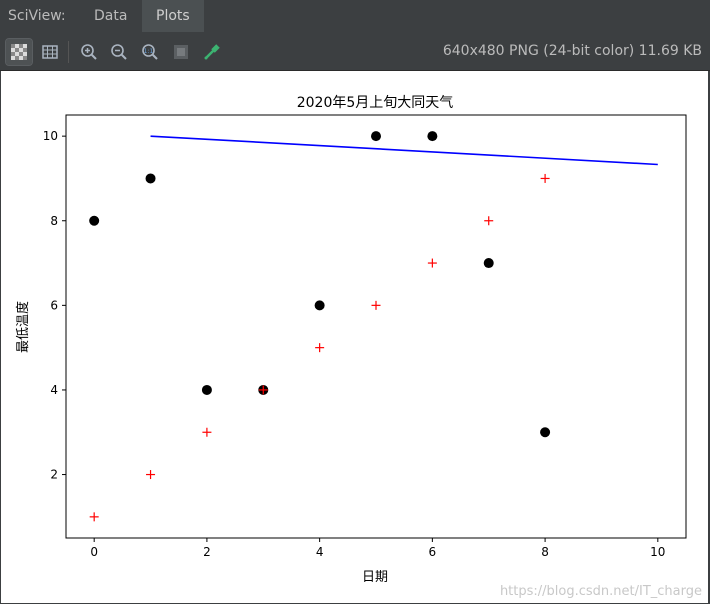 This screenshot has width=710, height=604. Describe the element at coordinates (207, 552) in the screenshot. I see `x-tick-label: 2` at that location.